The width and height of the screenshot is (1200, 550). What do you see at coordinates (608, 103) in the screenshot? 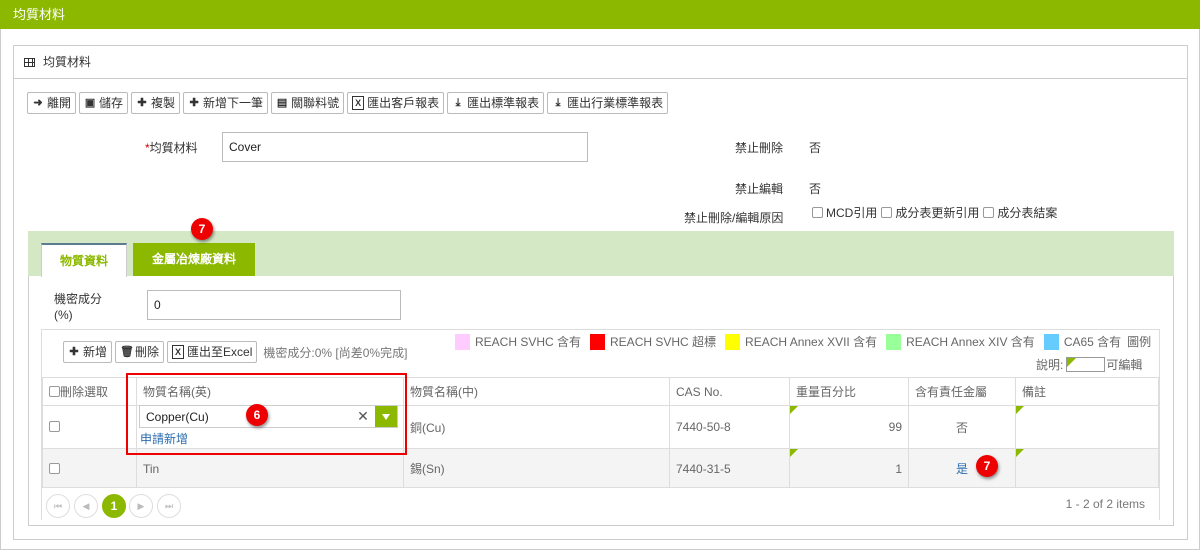
I see `export-industry-report-button: ⤓ 匯出行業標準報表` at bounding box center [608, 103].